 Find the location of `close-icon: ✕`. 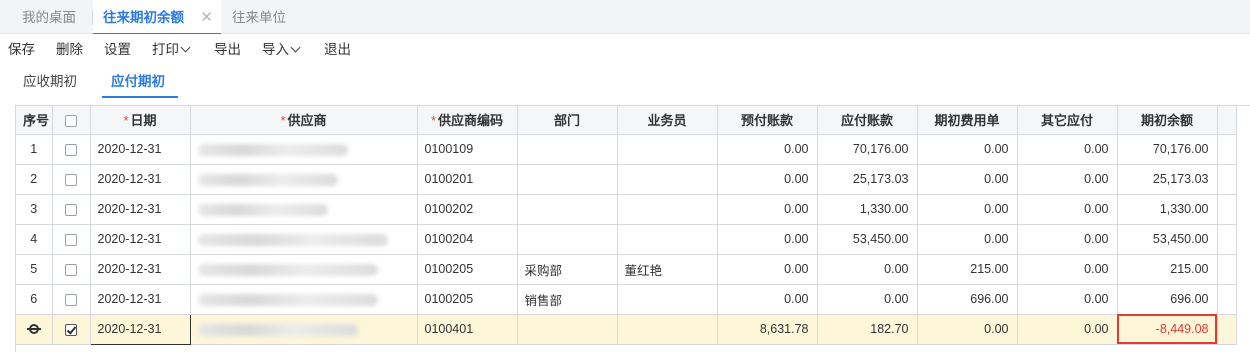

close-icon: ✕ is located at coordinates (206, 18).